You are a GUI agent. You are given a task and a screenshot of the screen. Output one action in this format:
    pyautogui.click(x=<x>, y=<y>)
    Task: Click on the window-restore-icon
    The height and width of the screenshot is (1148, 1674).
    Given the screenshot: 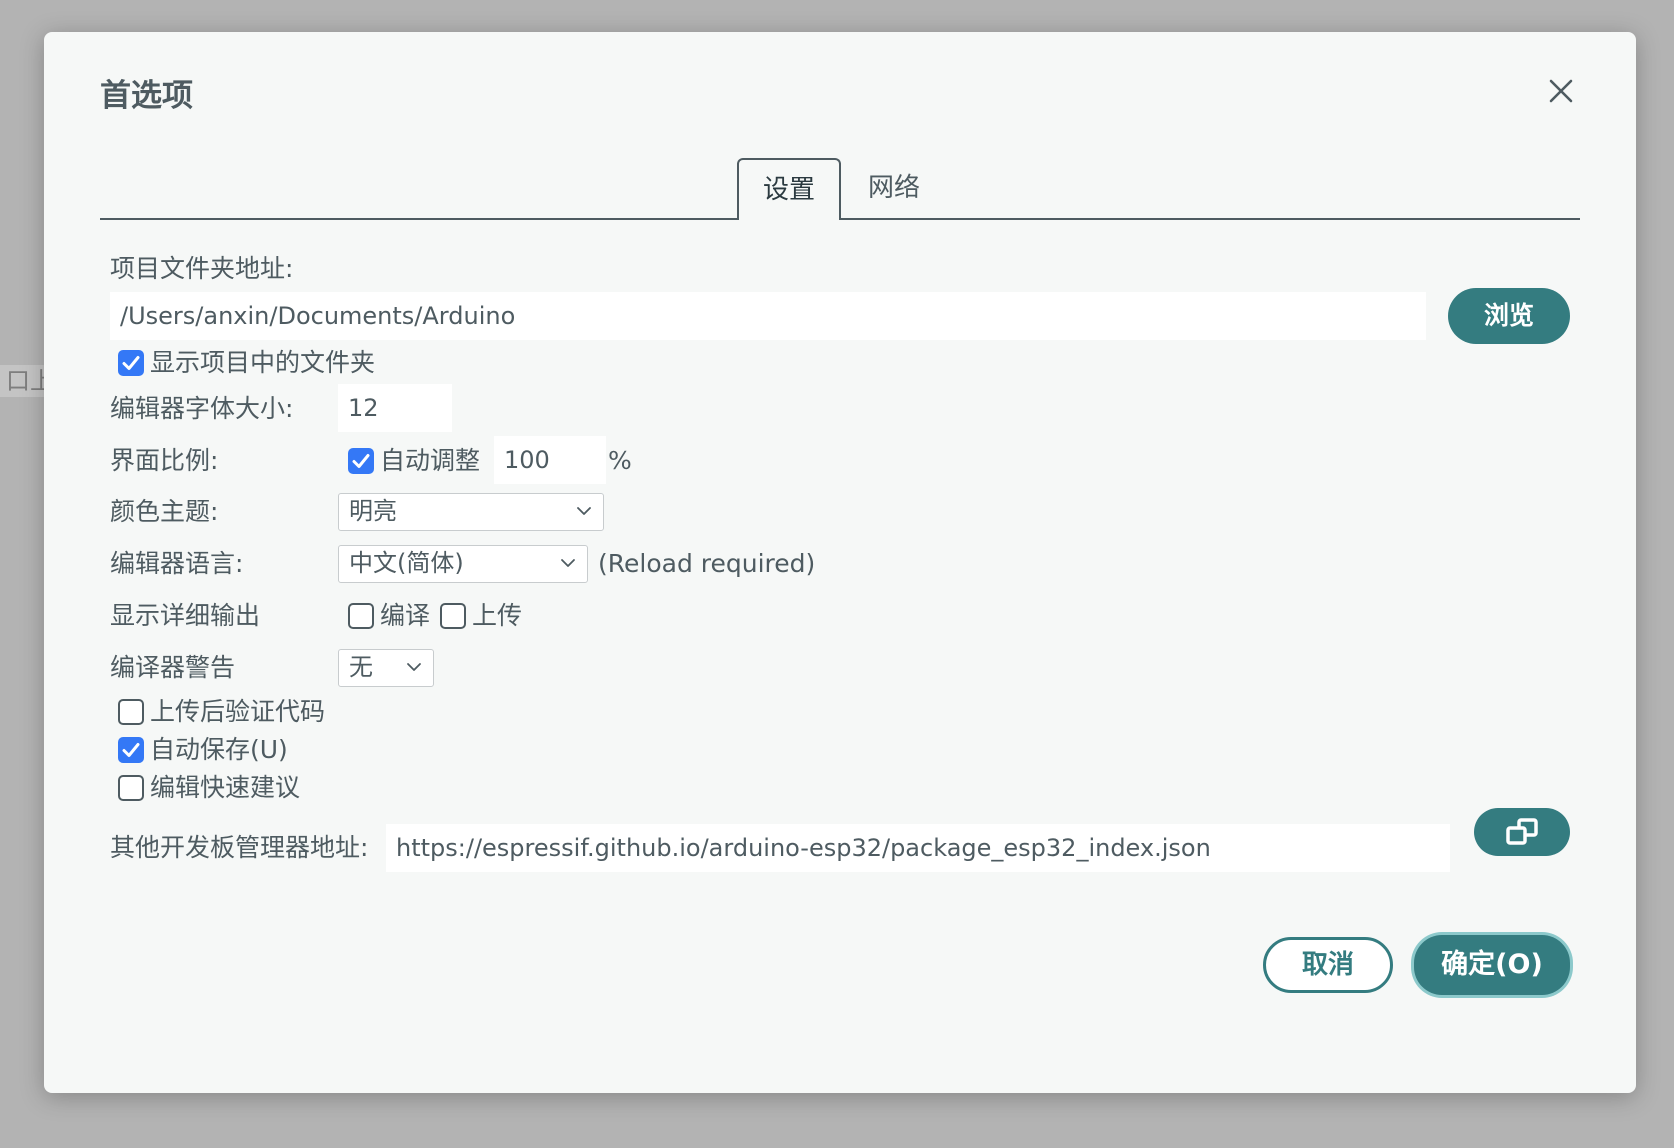 What is the action you would take?
    pyautogui.click(x=1522, y=831)
    